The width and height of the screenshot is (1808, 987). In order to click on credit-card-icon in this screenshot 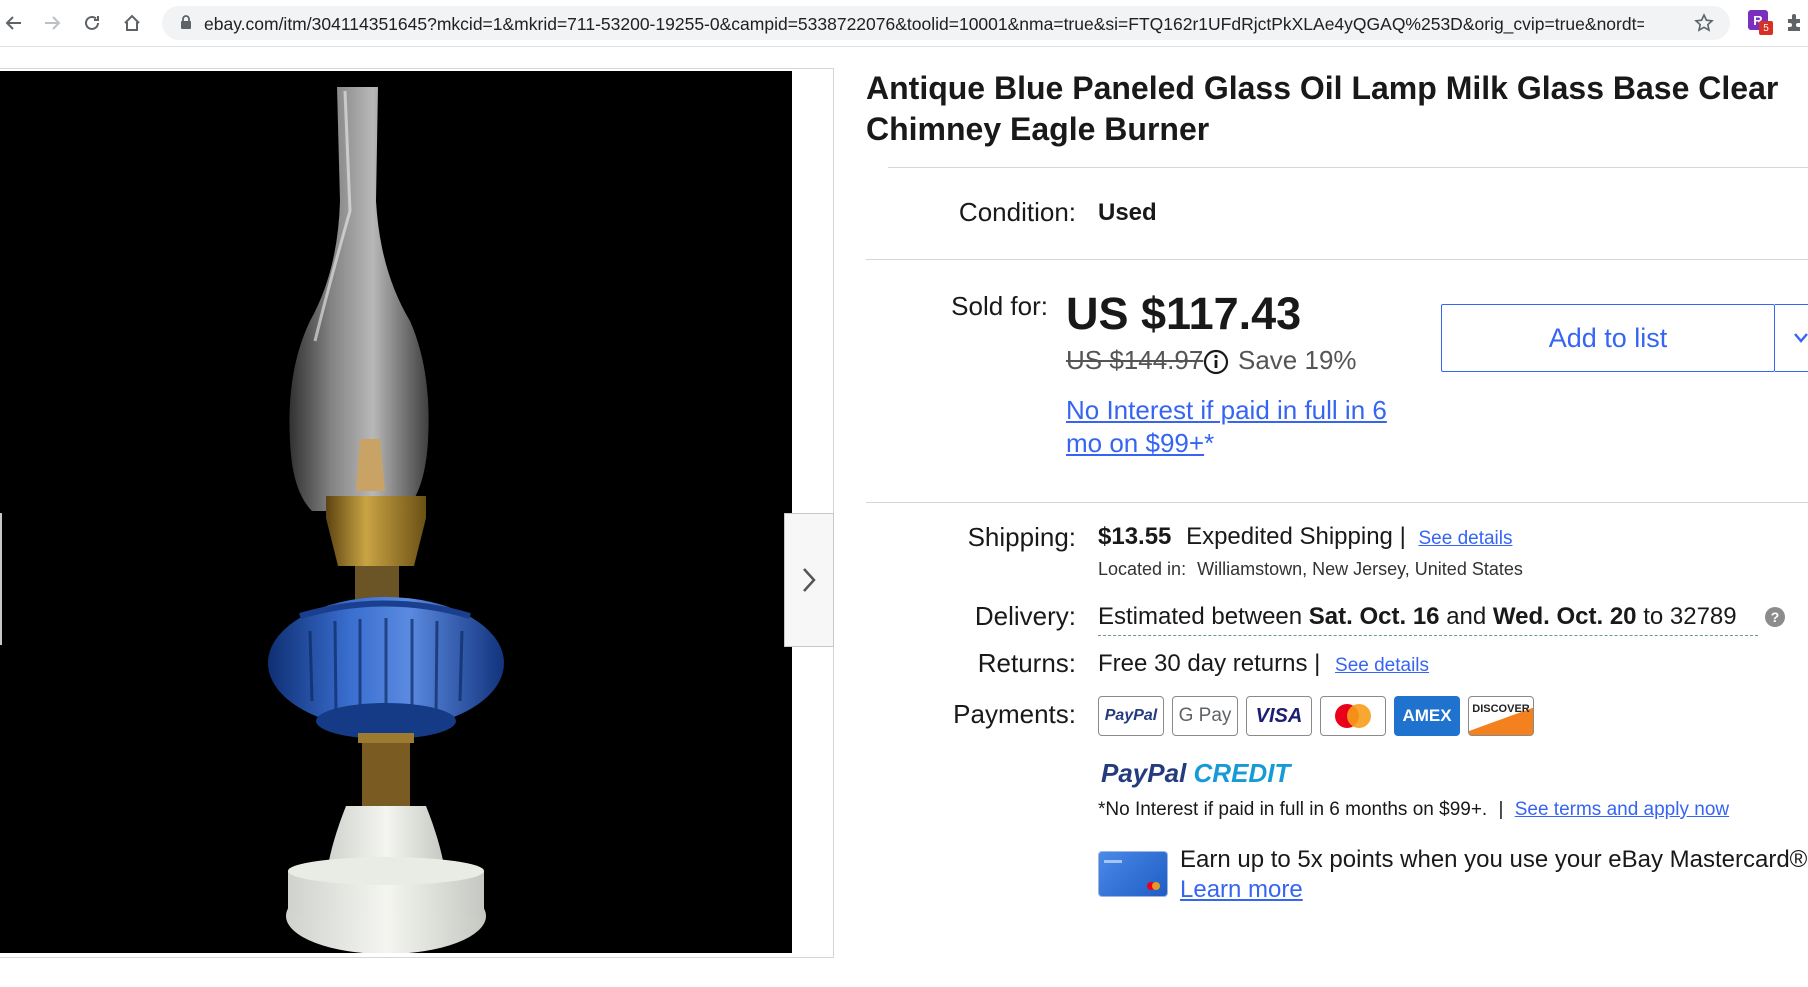, I will do `click(1132, 875)`.